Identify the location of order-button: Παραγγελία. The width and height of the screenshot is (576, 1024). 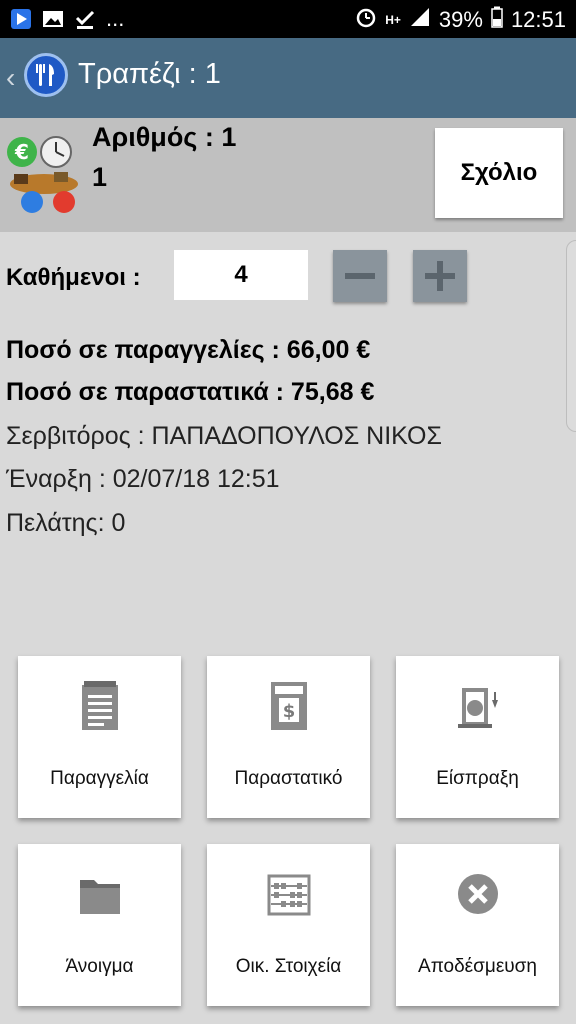
(99, 737).